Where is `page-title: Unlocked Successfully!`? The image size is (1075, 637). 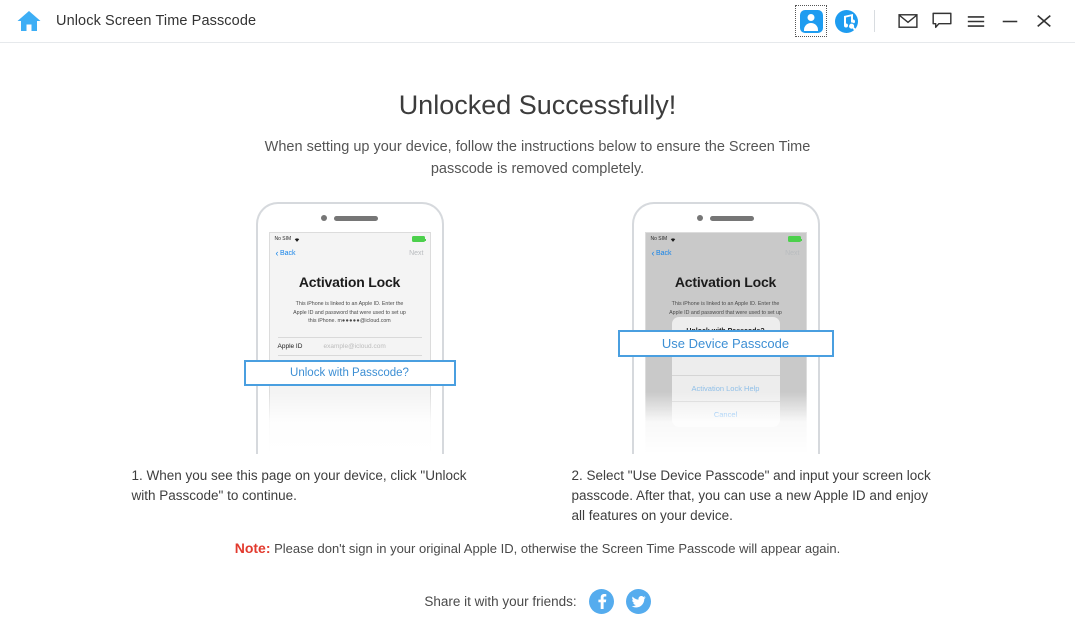
page-title: Unlocked Successfully! is located at coordinates (537, 105).